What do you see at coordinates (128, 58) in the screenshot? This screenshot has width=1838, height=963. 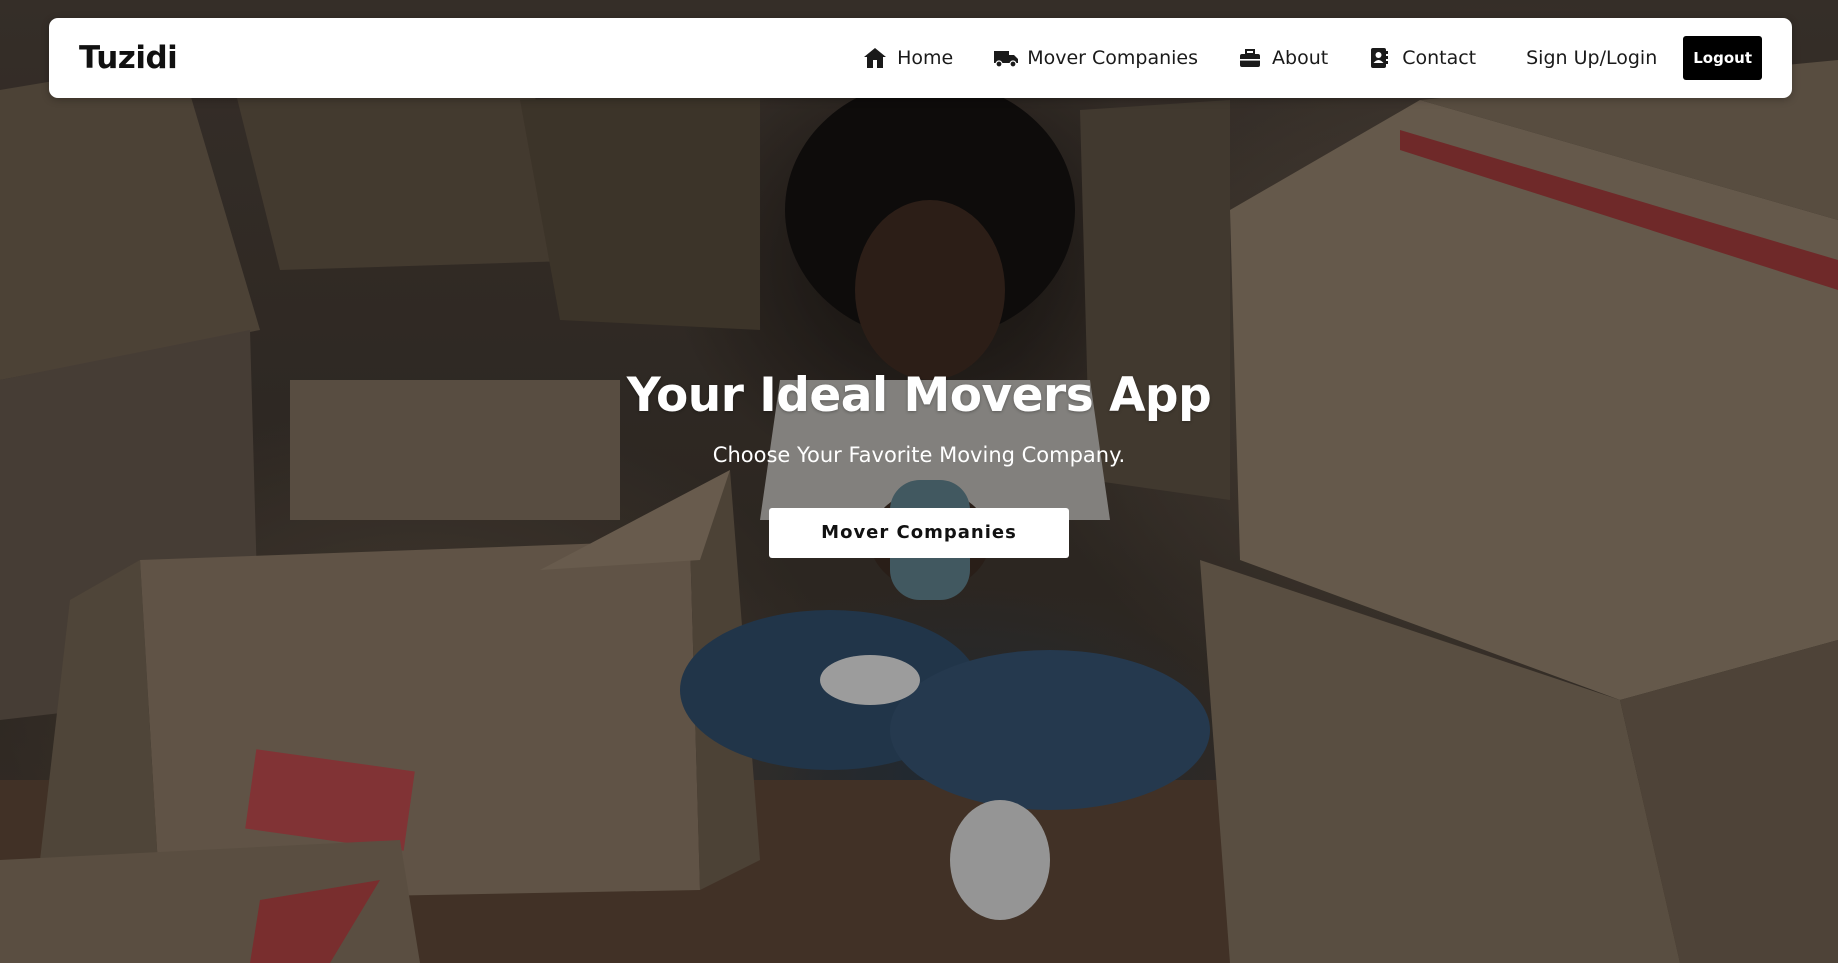 I see `brand-logo: Tuzidi` at bounding box center [128, 58].